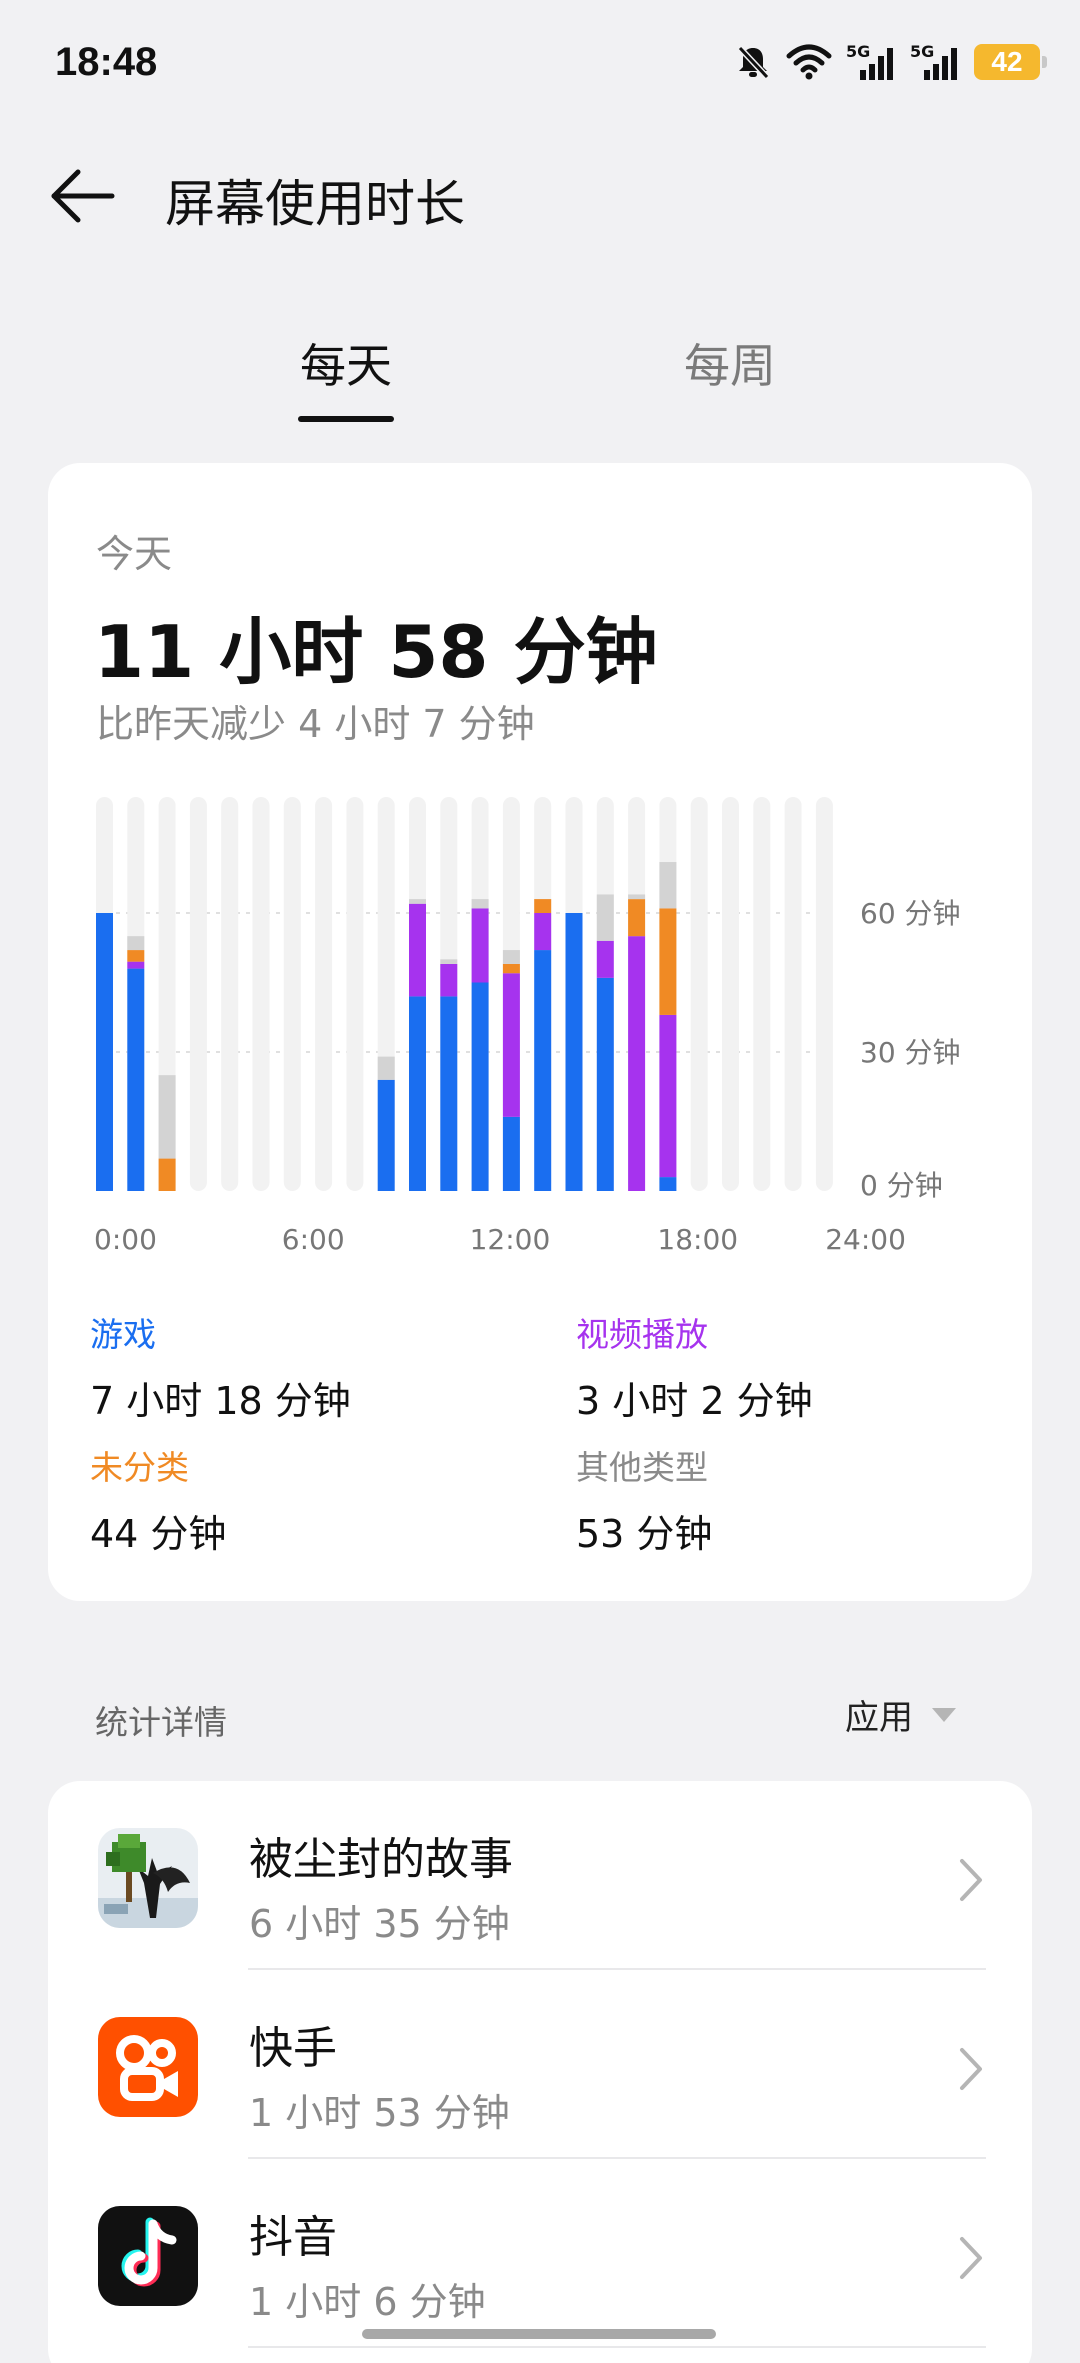 The image size is (1080, 2363). I want to click on wifi-icon, so click(809, 62).